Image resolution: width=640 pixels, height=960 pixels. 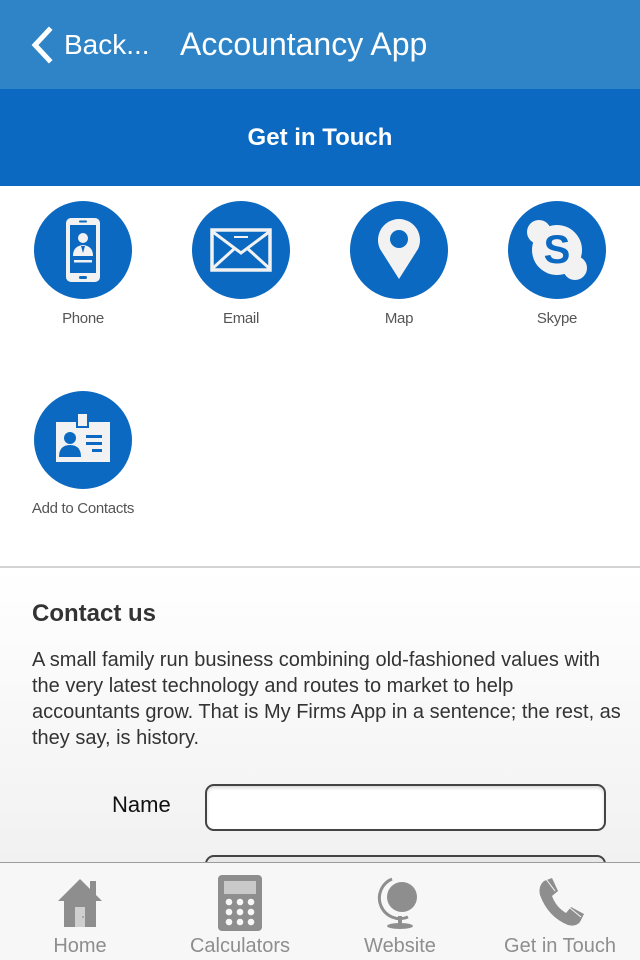 What do you see at coordinates (304, 44) in the screenshot?
I see `app-title: Accountancy App` at bounding box center [304, 44].